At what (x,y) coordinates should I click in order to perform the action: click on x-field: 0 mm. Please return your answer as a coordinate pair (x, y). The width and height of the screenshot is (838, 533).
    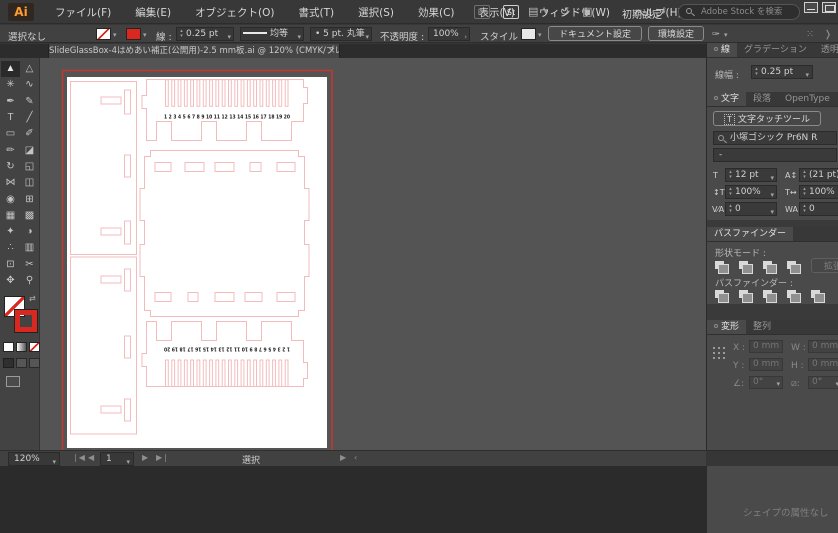
    Looking at the image, I should click on (766, 346).